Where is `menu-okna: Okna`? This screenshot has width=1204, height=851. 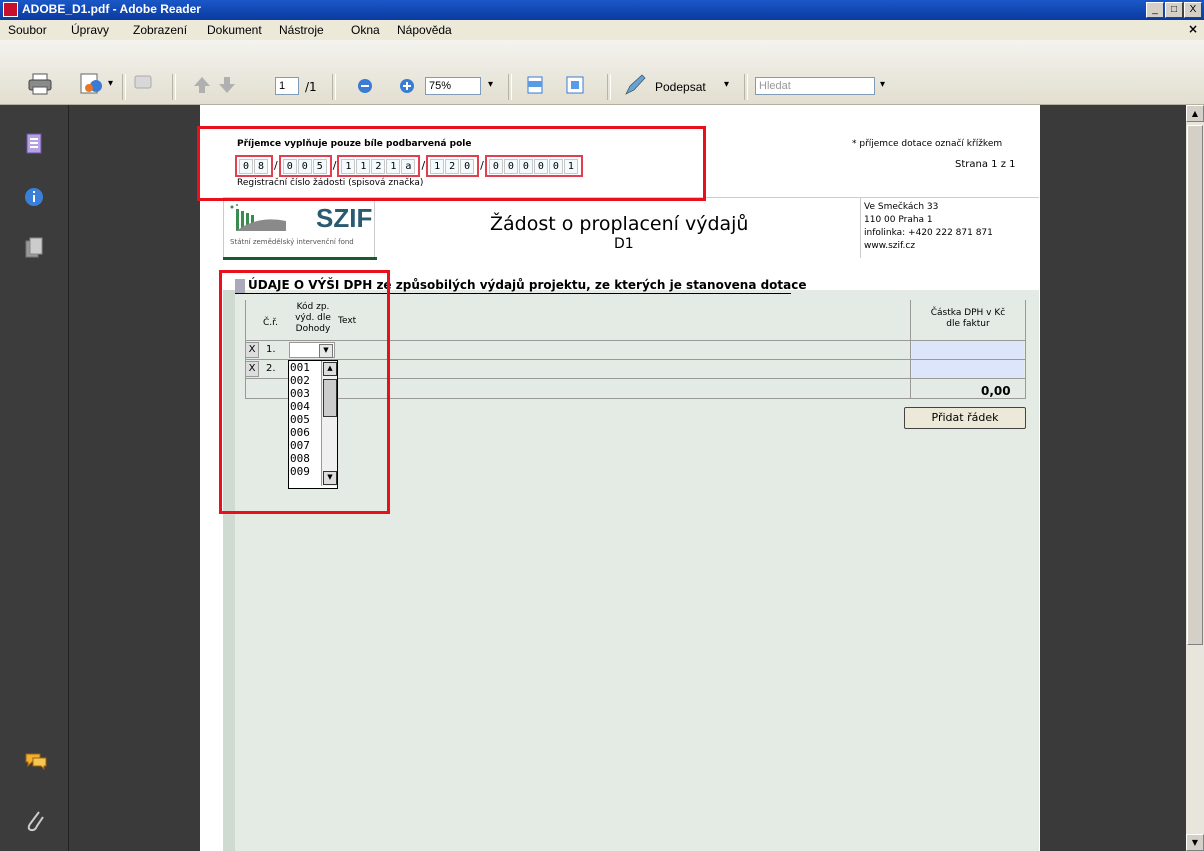 menu-okna: Okna is located at coordinates (365, 30).